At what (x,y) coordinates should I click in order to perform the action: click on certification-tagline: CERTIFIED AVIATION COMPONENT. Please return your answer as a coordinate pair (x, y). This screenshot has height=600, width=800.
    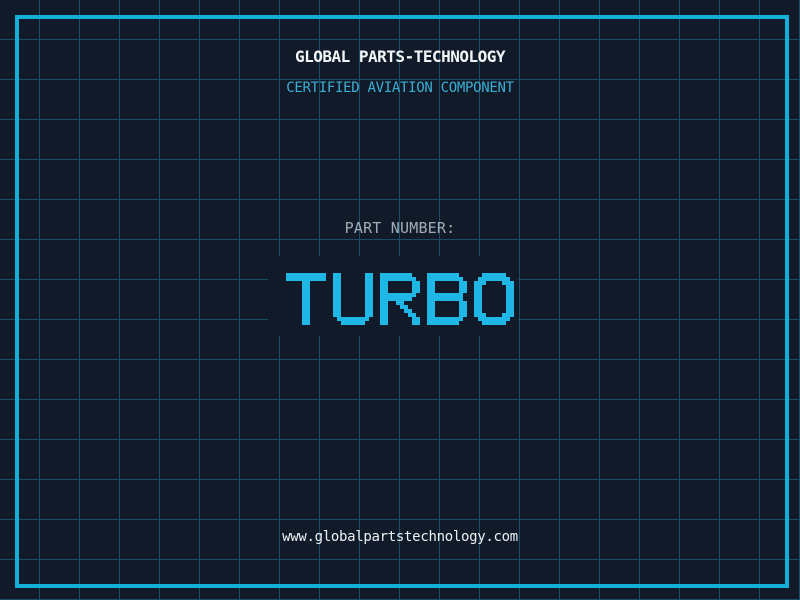
    Looking at the image, I should click on (400, 88).